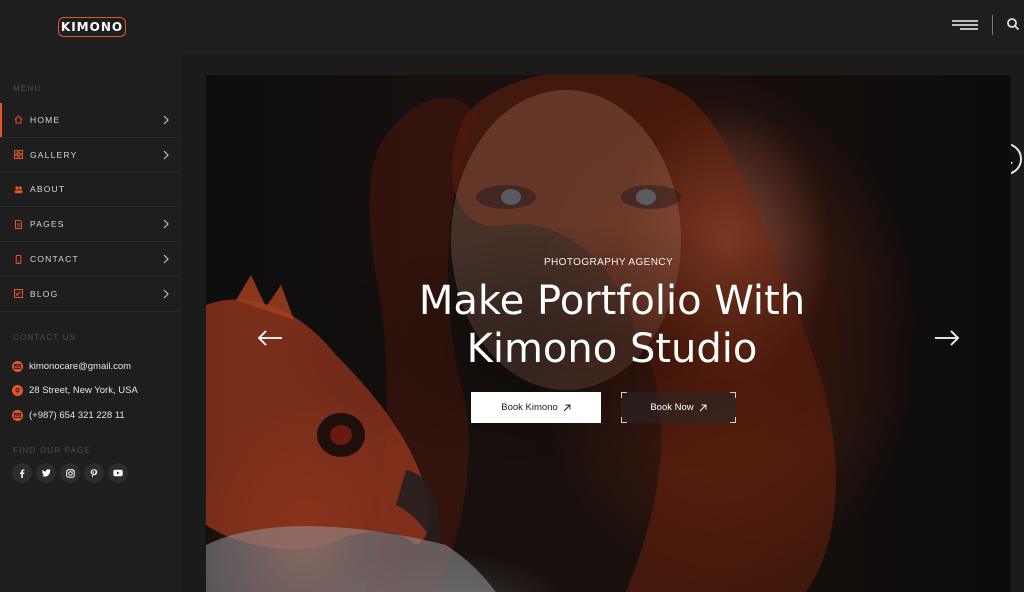  Describe the element at coordinates (44, 293) in the screenshot. I see `sidebar-item-label: BLOG` at that location.